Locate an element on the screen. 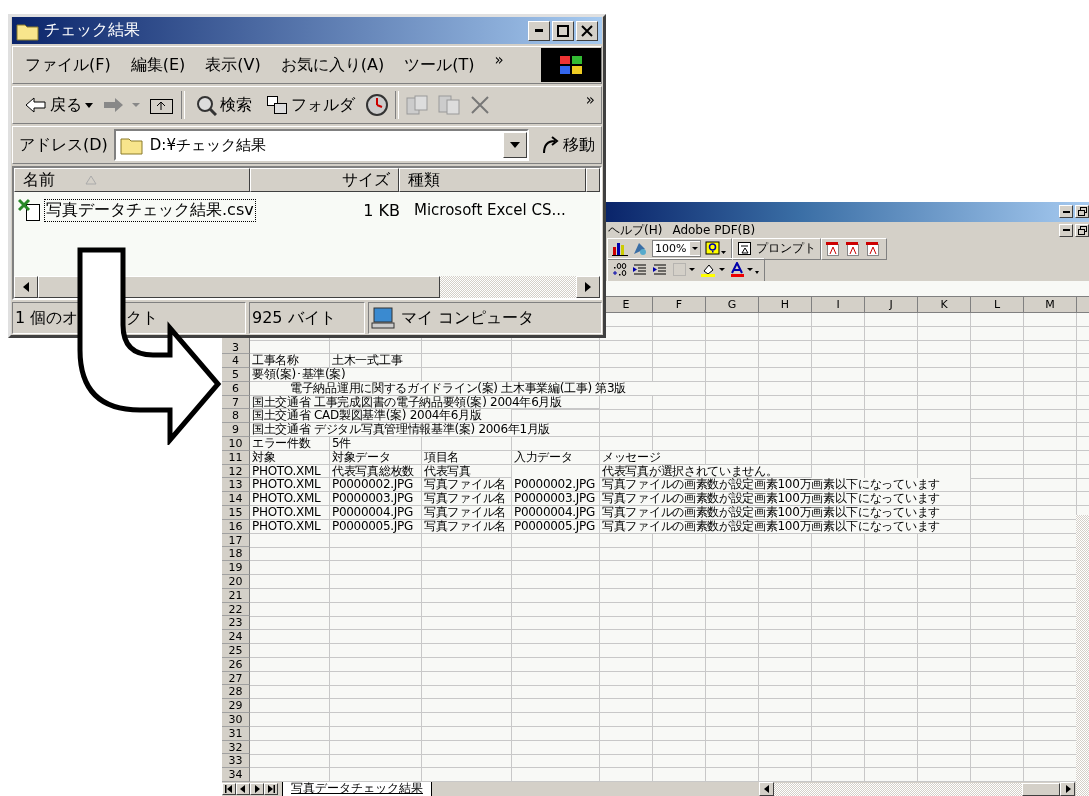  column-header: M is located at coordinates (1050, 305).